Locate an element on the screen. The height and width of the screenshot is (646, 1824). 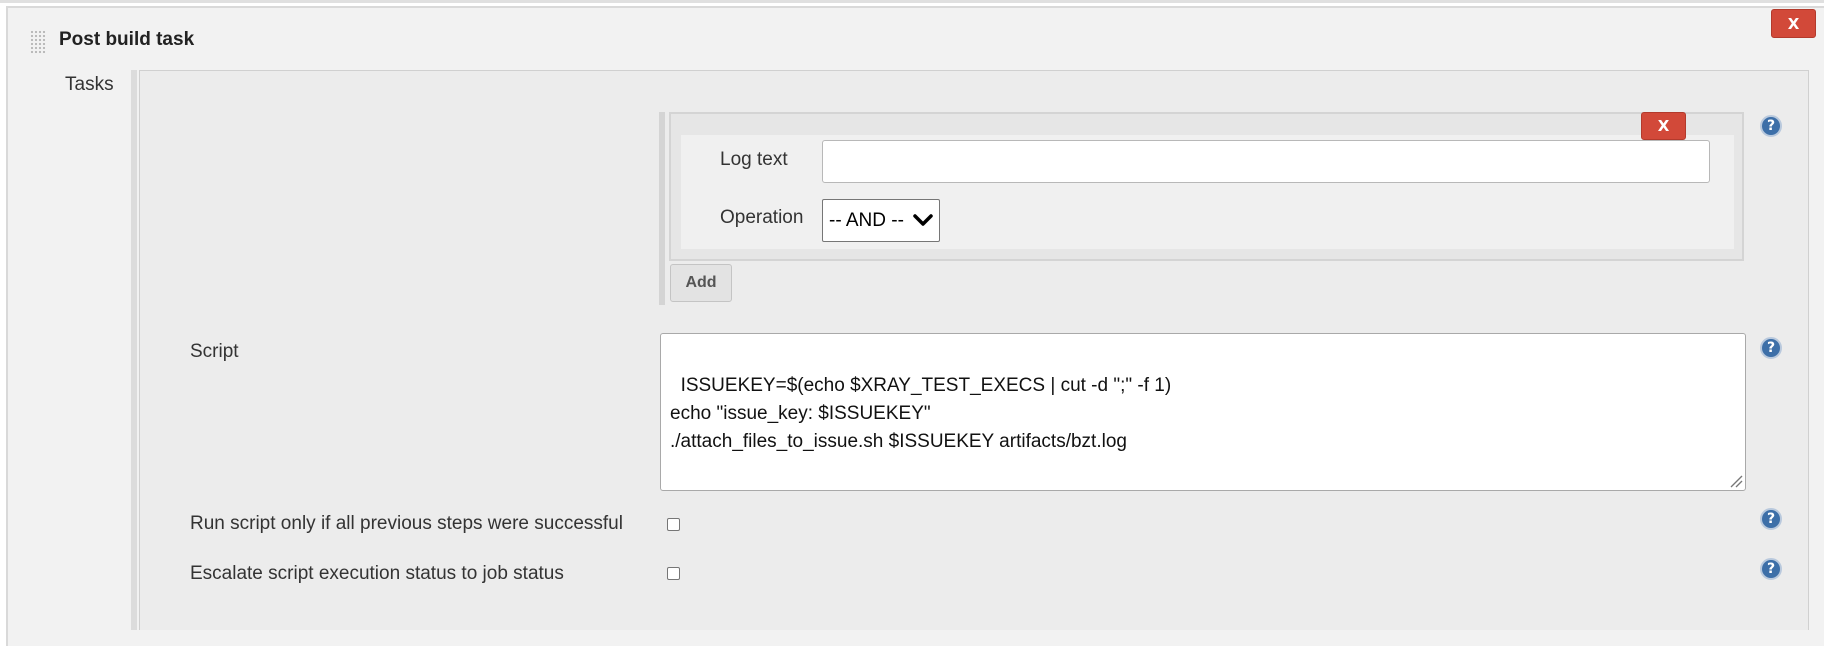
escalate-status-checkbox is located at coordinates (673, 573).